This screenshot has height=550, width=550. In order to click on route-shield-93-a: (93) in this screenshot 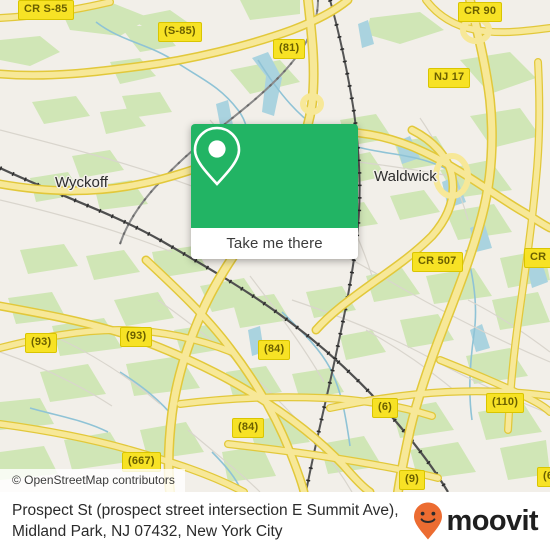, I will do `click(41, 343)`.